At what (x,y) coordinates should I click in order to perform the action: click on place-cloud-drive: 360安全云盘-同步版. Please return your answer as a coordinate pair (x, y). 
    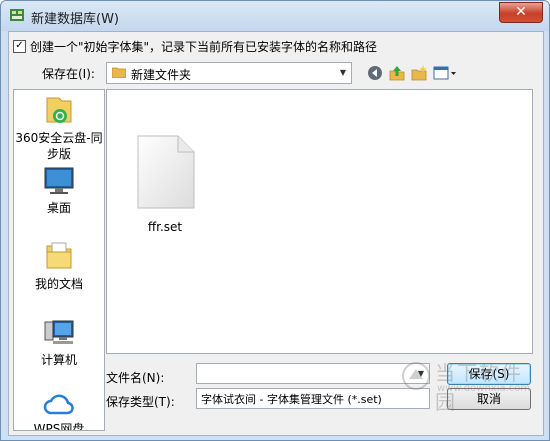
    Looking at the image, I should click on (59, 128).